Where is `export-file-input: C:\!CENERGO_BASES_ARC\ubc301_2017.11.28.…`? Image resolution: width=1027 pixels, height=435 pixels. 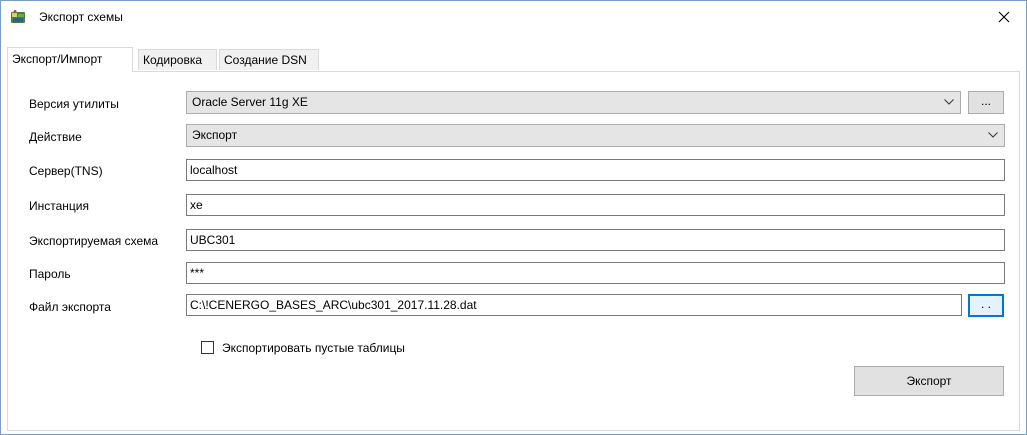 export-file-input: C:\!CENERGO_BASES_ARC\ubc301_2017.11.28.… is located at coordinates (574, 305).